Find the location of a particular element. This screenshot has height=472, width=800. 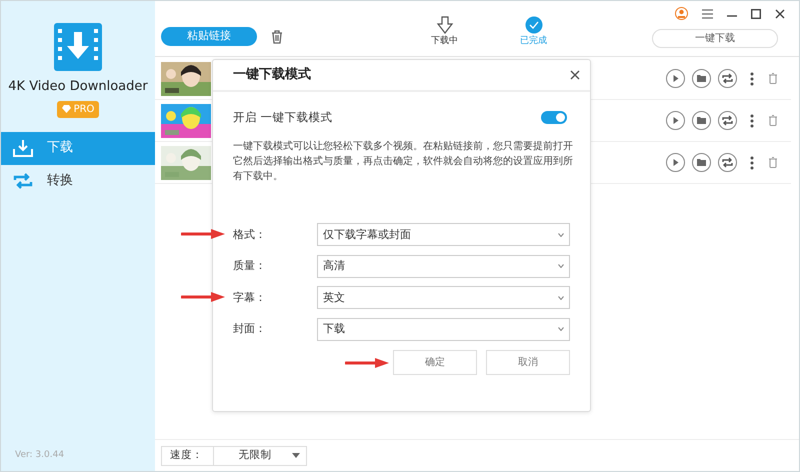

version-text: Ver: 3.0.44 is located at coordinates (40, 455).